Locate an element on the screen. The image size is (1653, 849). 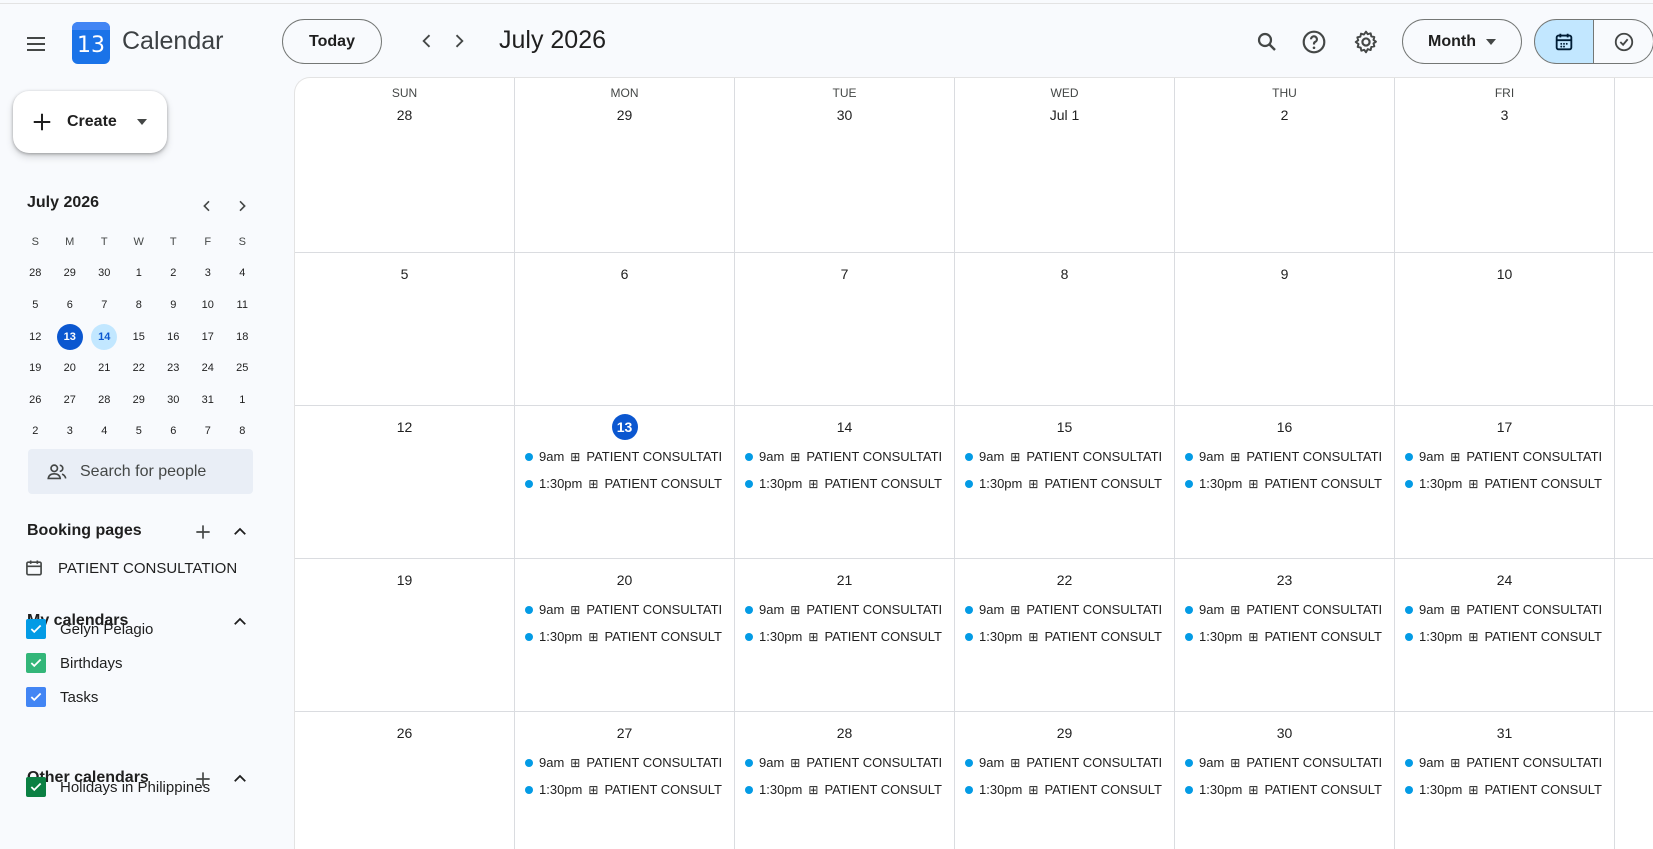
mini-calendar-day: 13 is located at coordinates (70, 337).